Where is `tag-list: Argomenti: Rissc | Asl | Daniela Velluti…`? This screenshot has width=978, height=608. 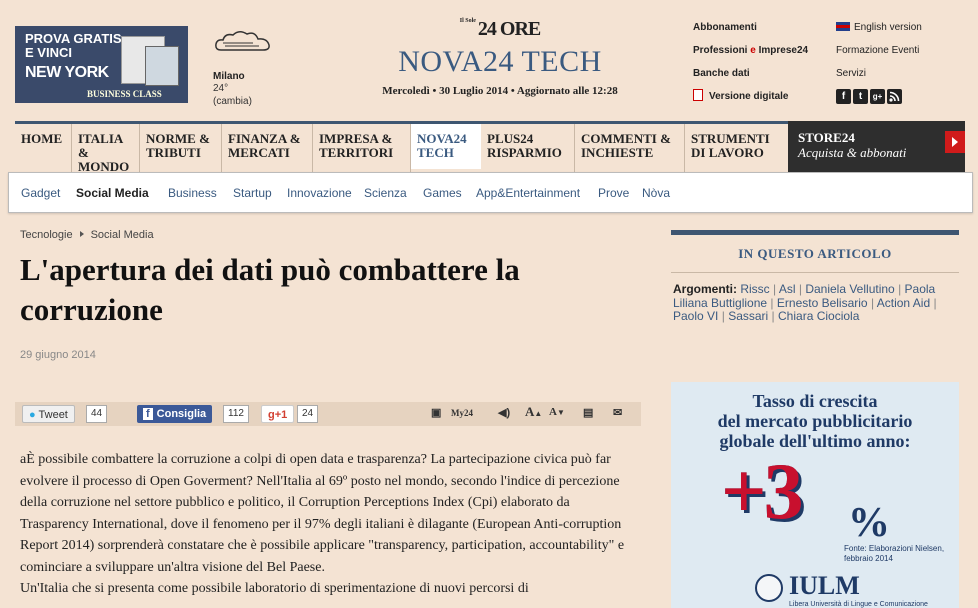
tag-list: Argomenti: Rissc | Asl | Daniela Velluti… is located at coordinates (805, 302).